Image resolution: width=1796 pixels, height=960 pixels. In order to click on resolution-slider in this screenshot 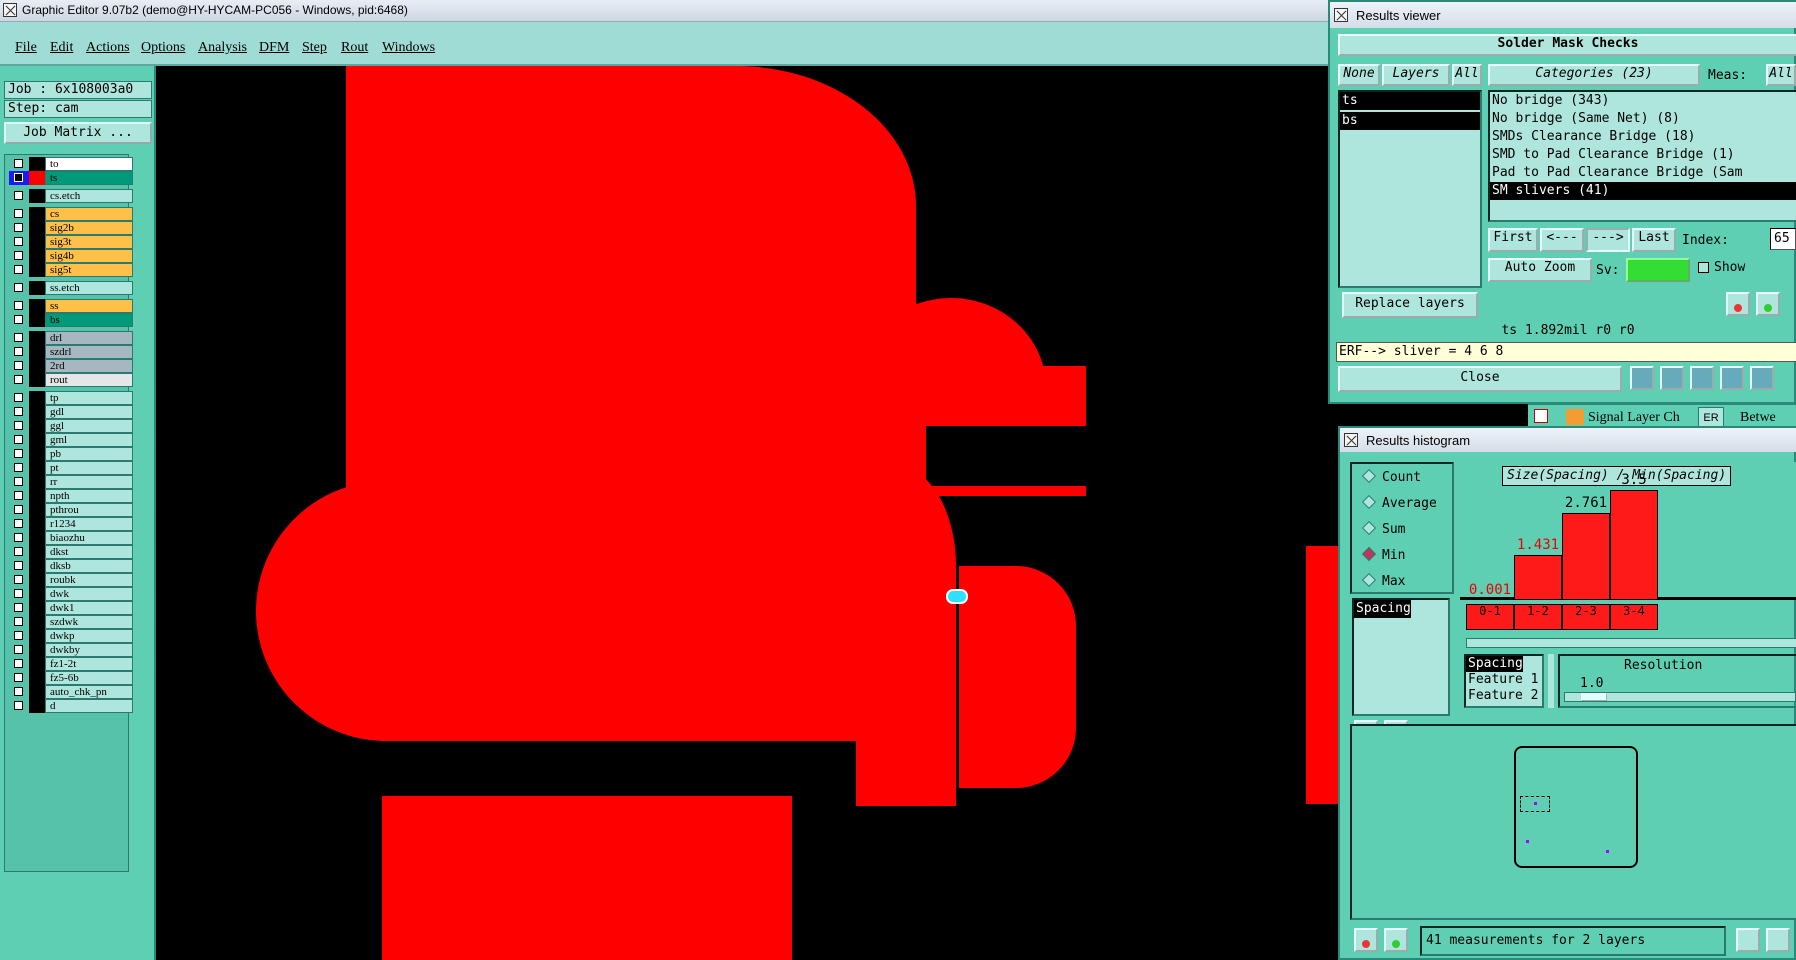, I will do `click(1680, 697)`.